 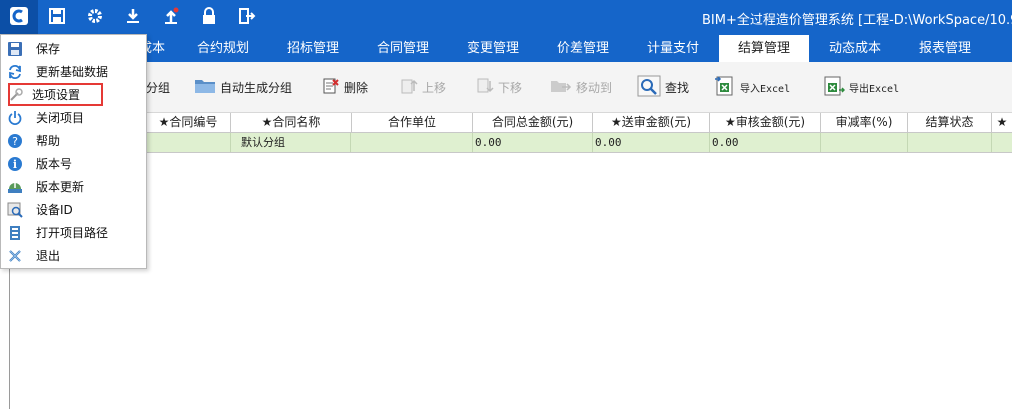 I want to click on table-row: 默认分组 0.00 0.00 0.00, so click(x=511, y=143).